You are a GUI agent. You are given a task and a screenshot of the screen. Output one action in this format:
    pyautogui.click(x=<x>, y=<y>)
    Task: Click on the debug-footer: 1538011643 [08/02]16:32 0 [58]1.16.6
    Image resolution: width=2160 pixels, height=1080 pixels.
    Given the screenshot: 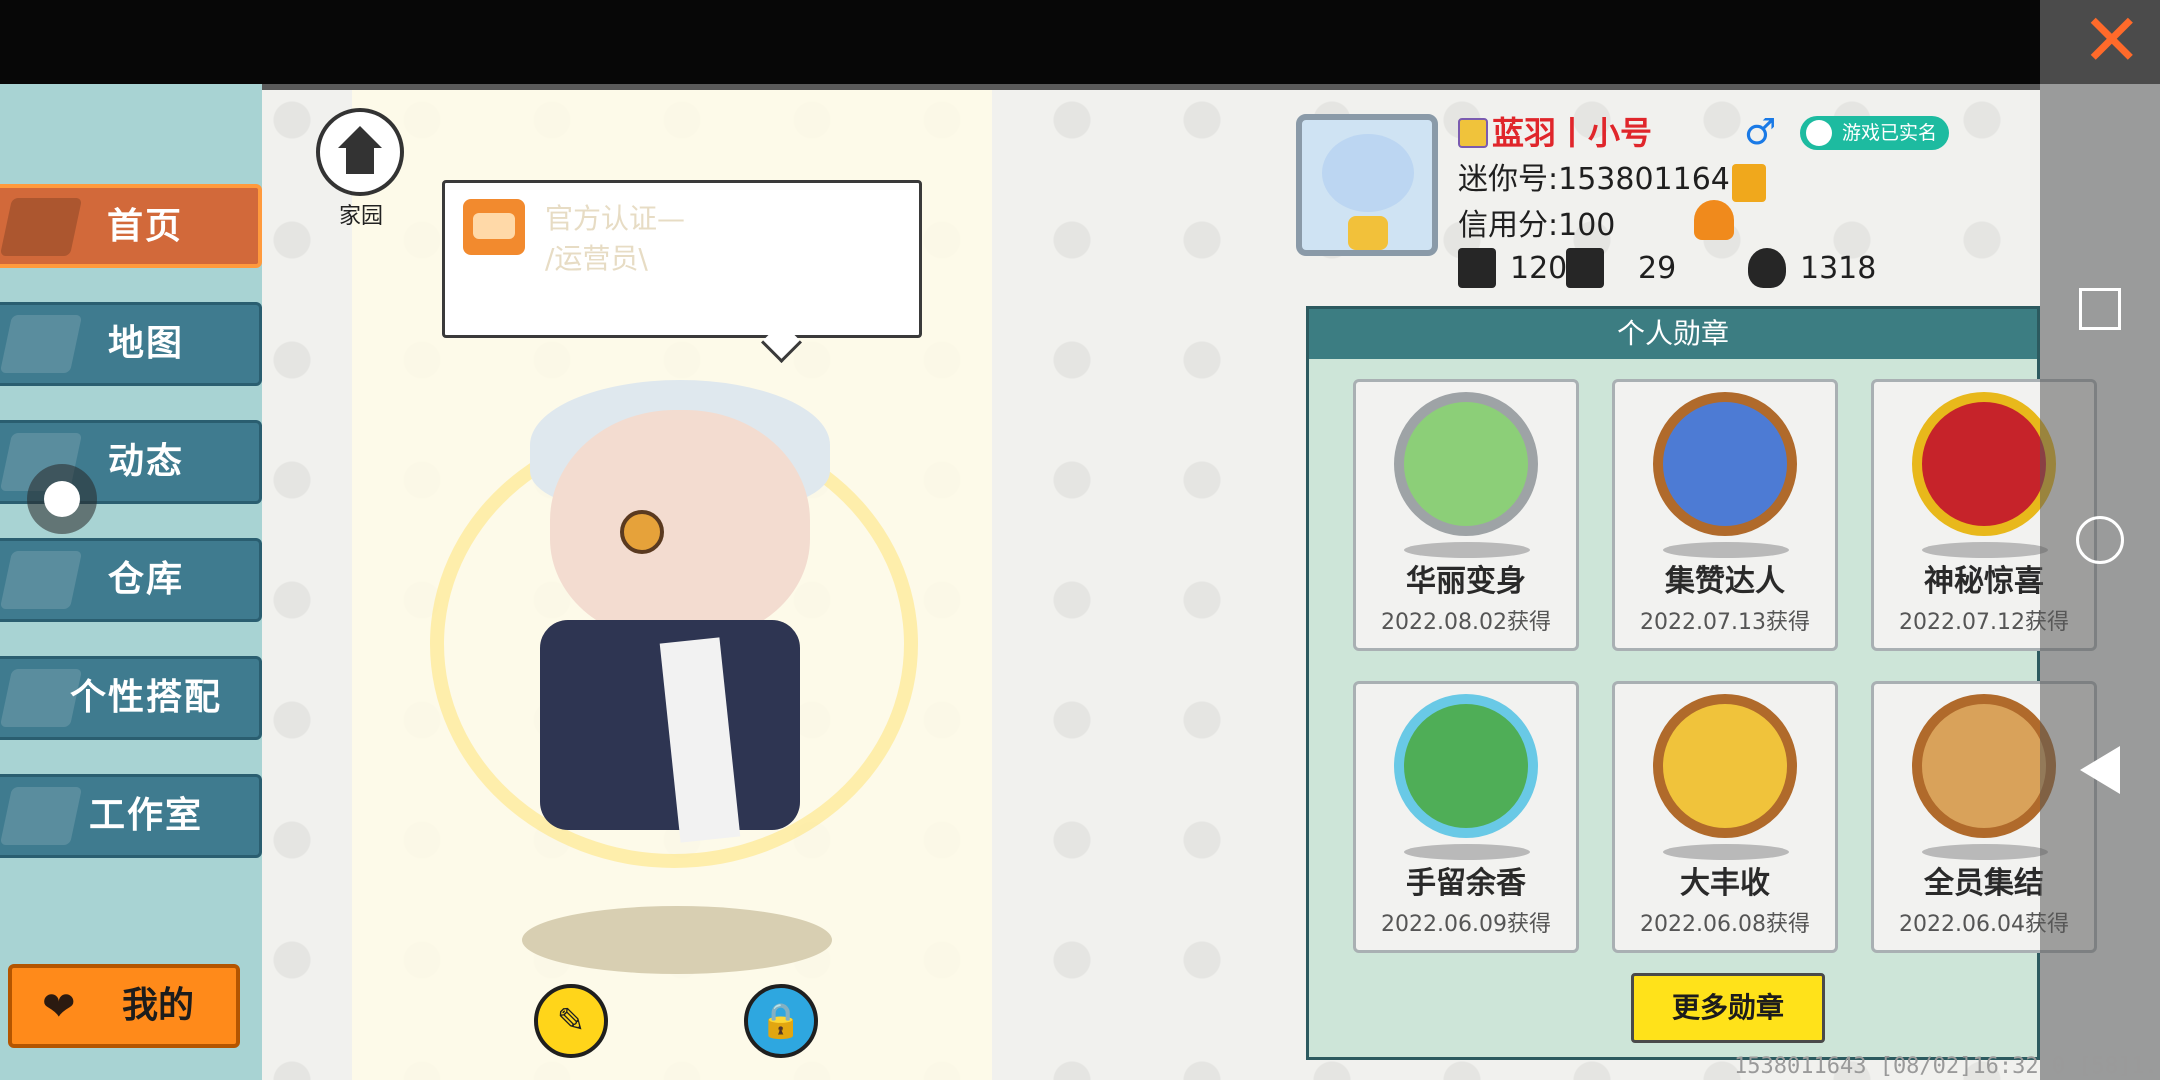 What is the action you would take?
    pyautogui.click(x=1947, y=1066)
    